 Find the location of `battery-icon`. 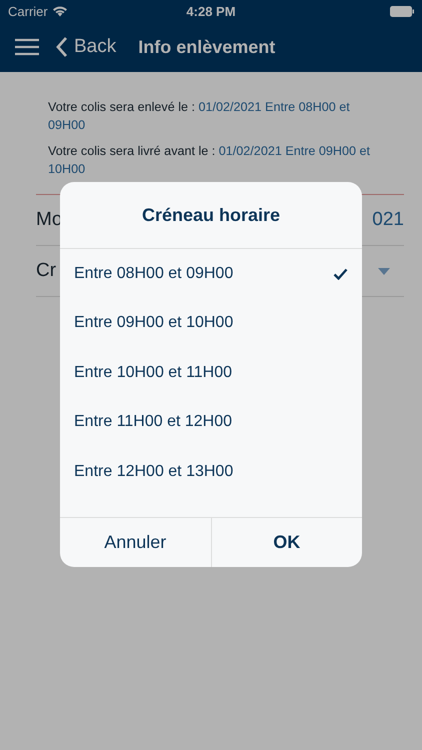

battery-icon is located at coordinates (402, 11).